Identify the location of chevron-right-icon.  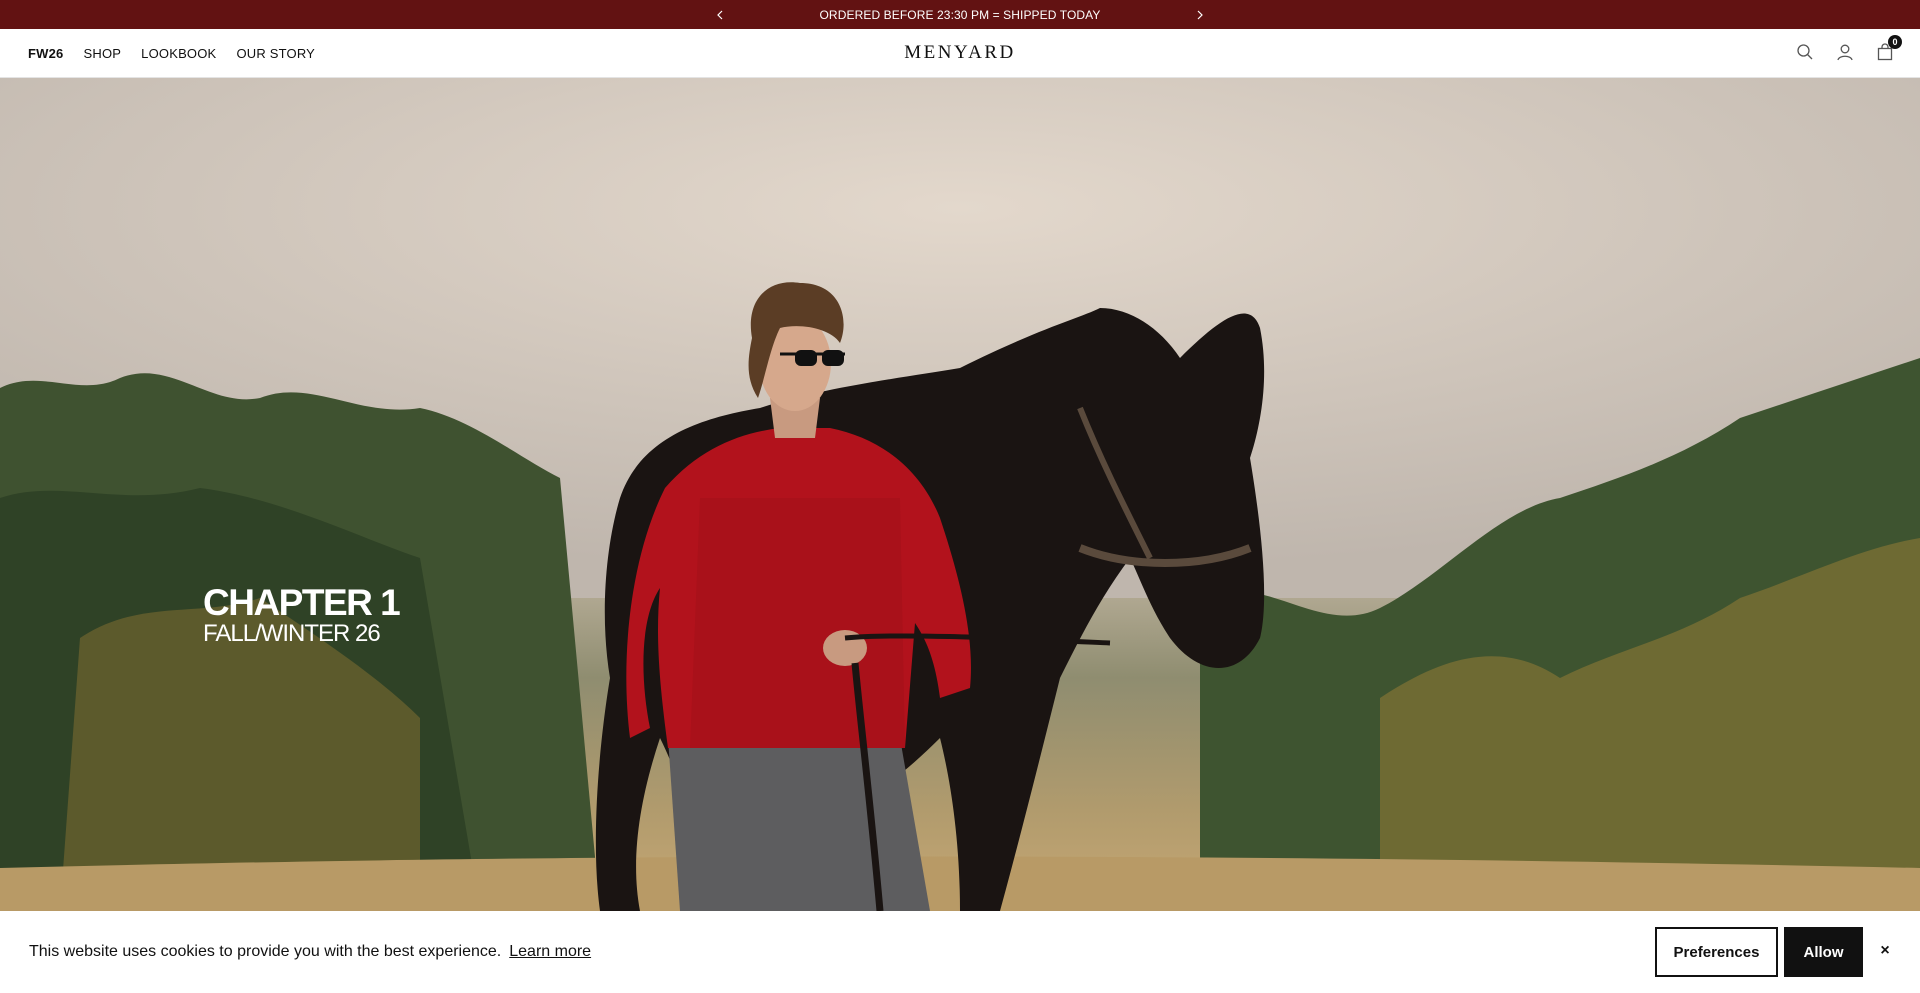
(1200, 14).